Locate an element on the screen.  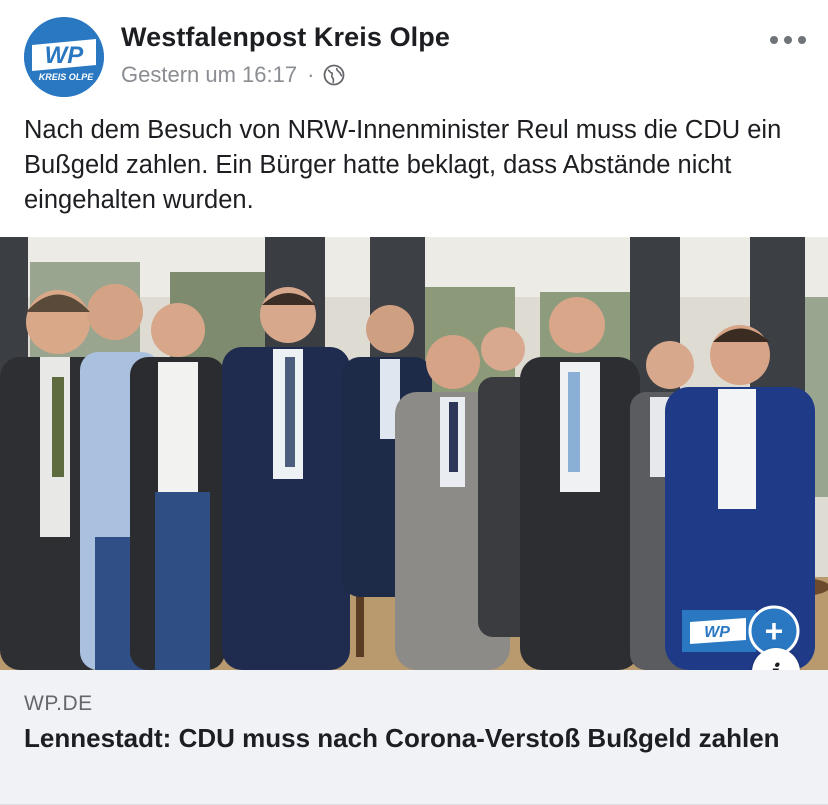
page-name: Westfalenpost Kreis Olpe is located at coordinates (285, 37).